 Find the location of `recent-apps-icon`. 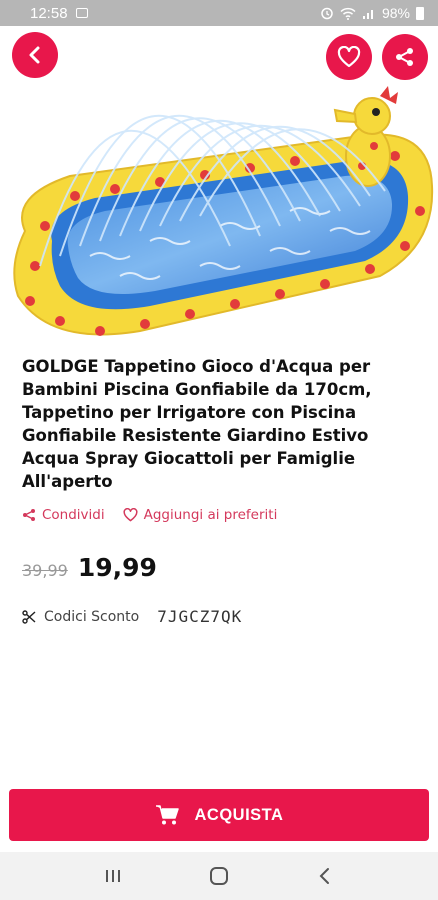

recent-apps-icon is located at coordinates (113, 876).